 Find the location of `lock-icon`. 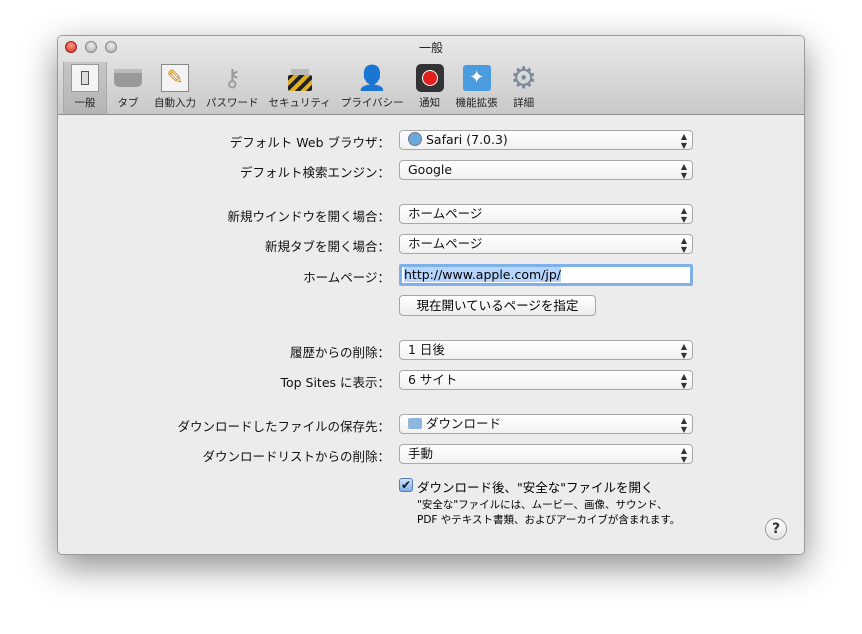

lock-icon is located at coordinates (300, 78).